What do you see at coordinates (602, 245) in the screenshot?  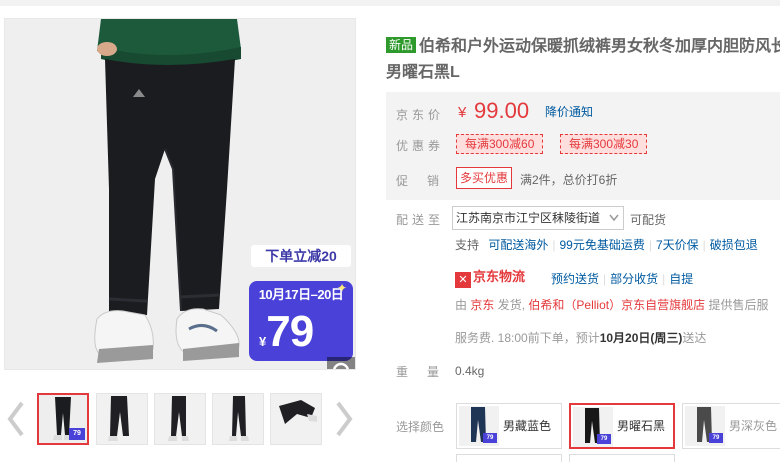 I see `service-free-shipping: 99元免基础运费` at bounding box center [602, 245].